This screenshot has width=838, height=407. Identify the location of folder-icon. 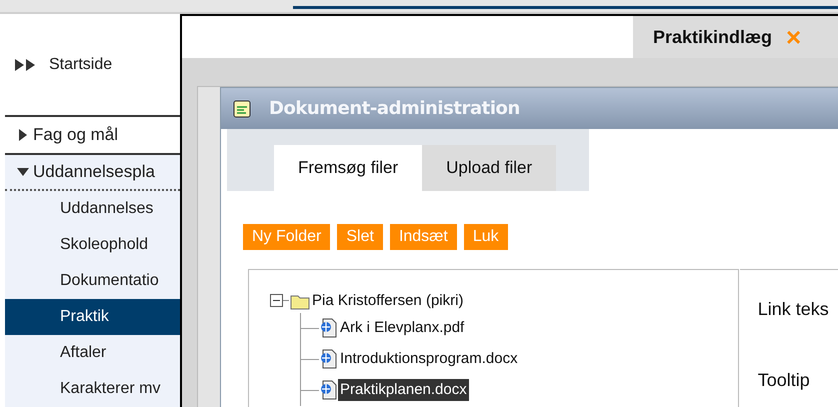
(300, 301).